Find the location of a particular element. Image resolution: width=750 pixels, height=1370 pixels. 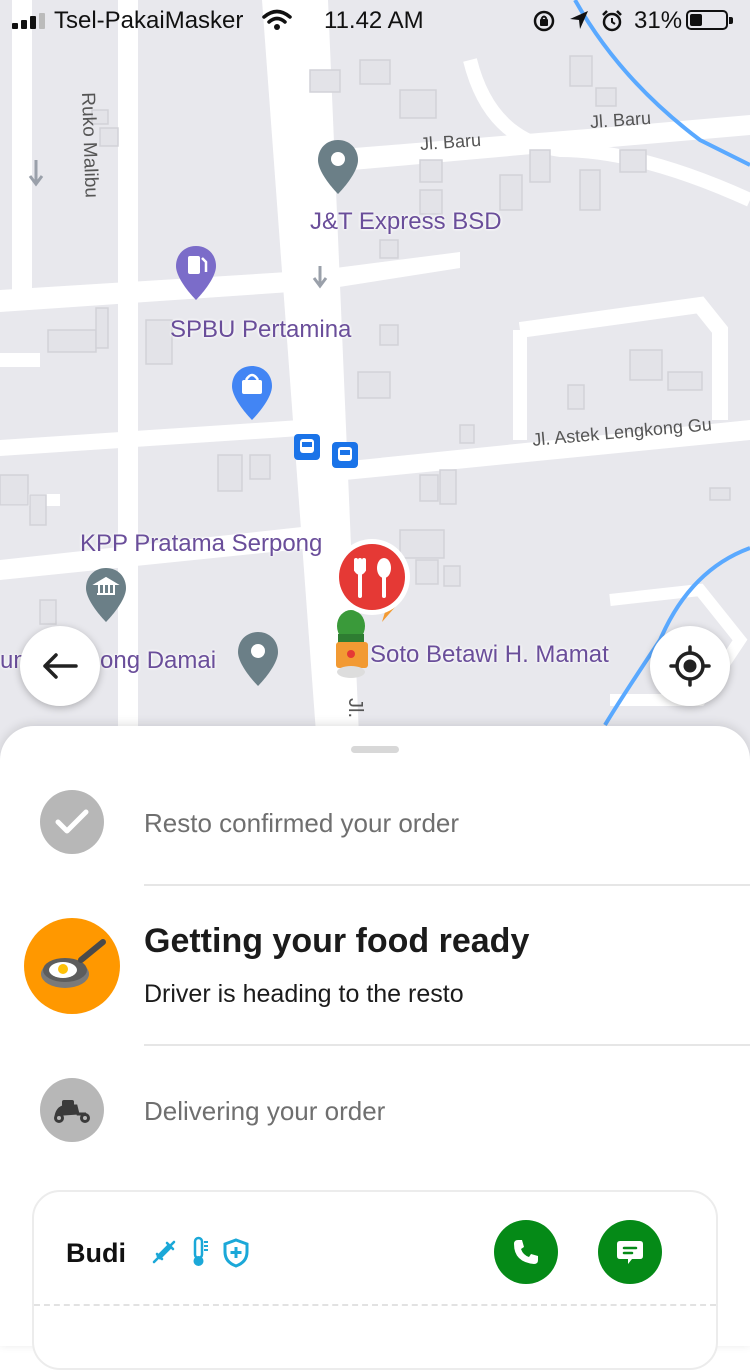

government-pin-icon is located at coordinates (106, 595).